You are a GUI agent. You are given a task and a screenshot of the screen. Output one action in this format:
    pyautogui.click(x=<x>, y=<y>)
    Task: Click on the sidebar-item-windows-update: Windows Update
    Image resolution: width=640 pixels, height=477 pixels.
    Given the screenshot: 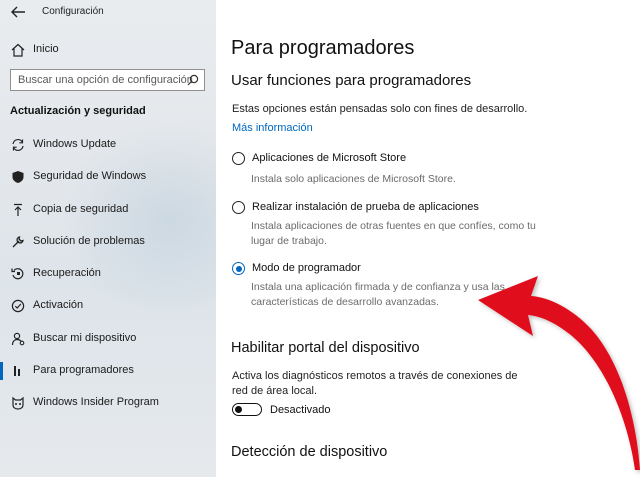 What is the action you would take?
    pyautogui.click(x=108, y=148)
    